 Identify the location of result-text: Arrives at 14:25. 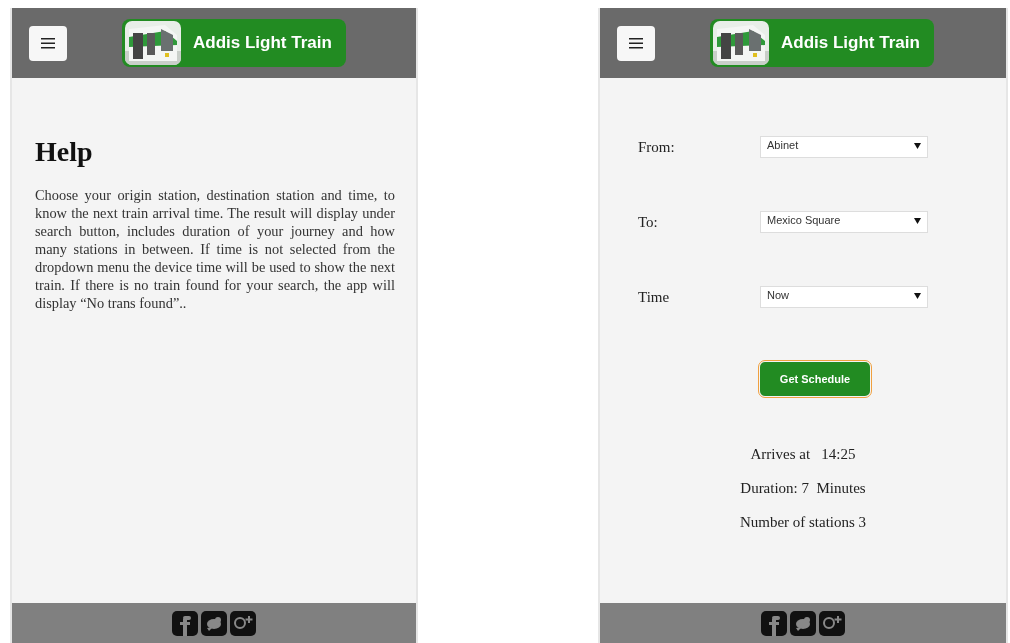
(803, 454).